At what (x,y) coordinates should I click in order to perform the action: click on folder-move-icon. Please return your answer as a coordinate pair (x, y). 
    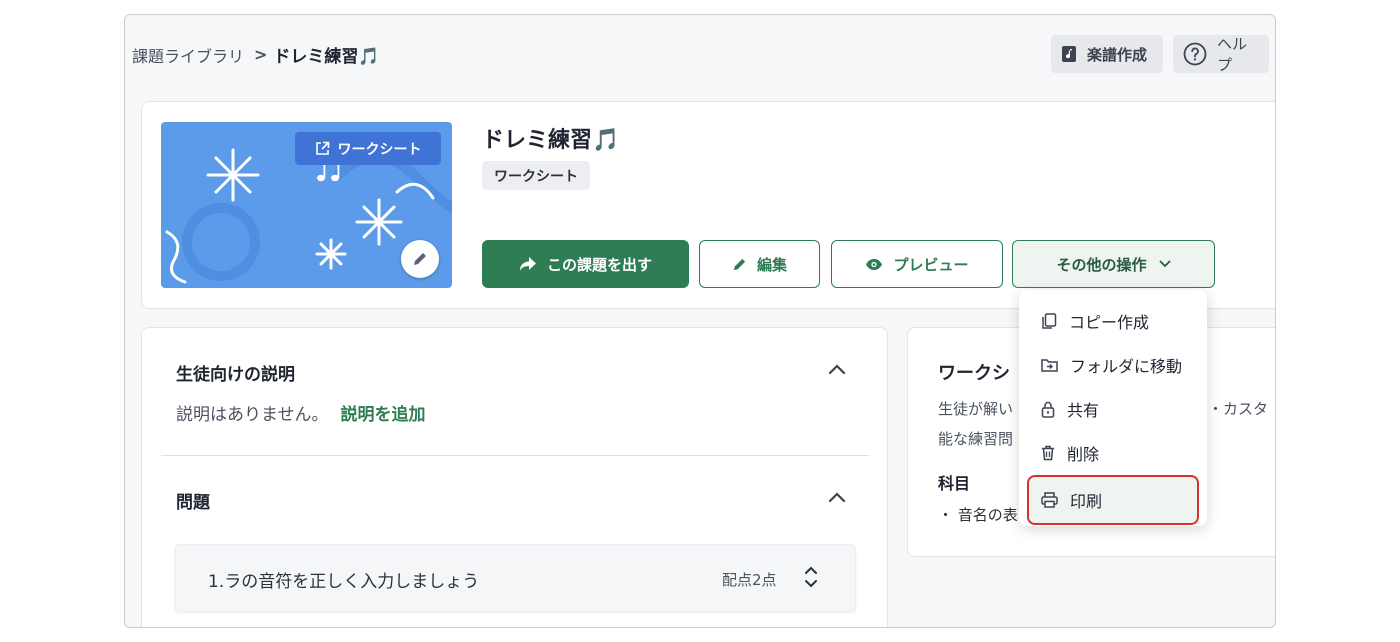
    Looking at the image, I should click on (1049, 365).